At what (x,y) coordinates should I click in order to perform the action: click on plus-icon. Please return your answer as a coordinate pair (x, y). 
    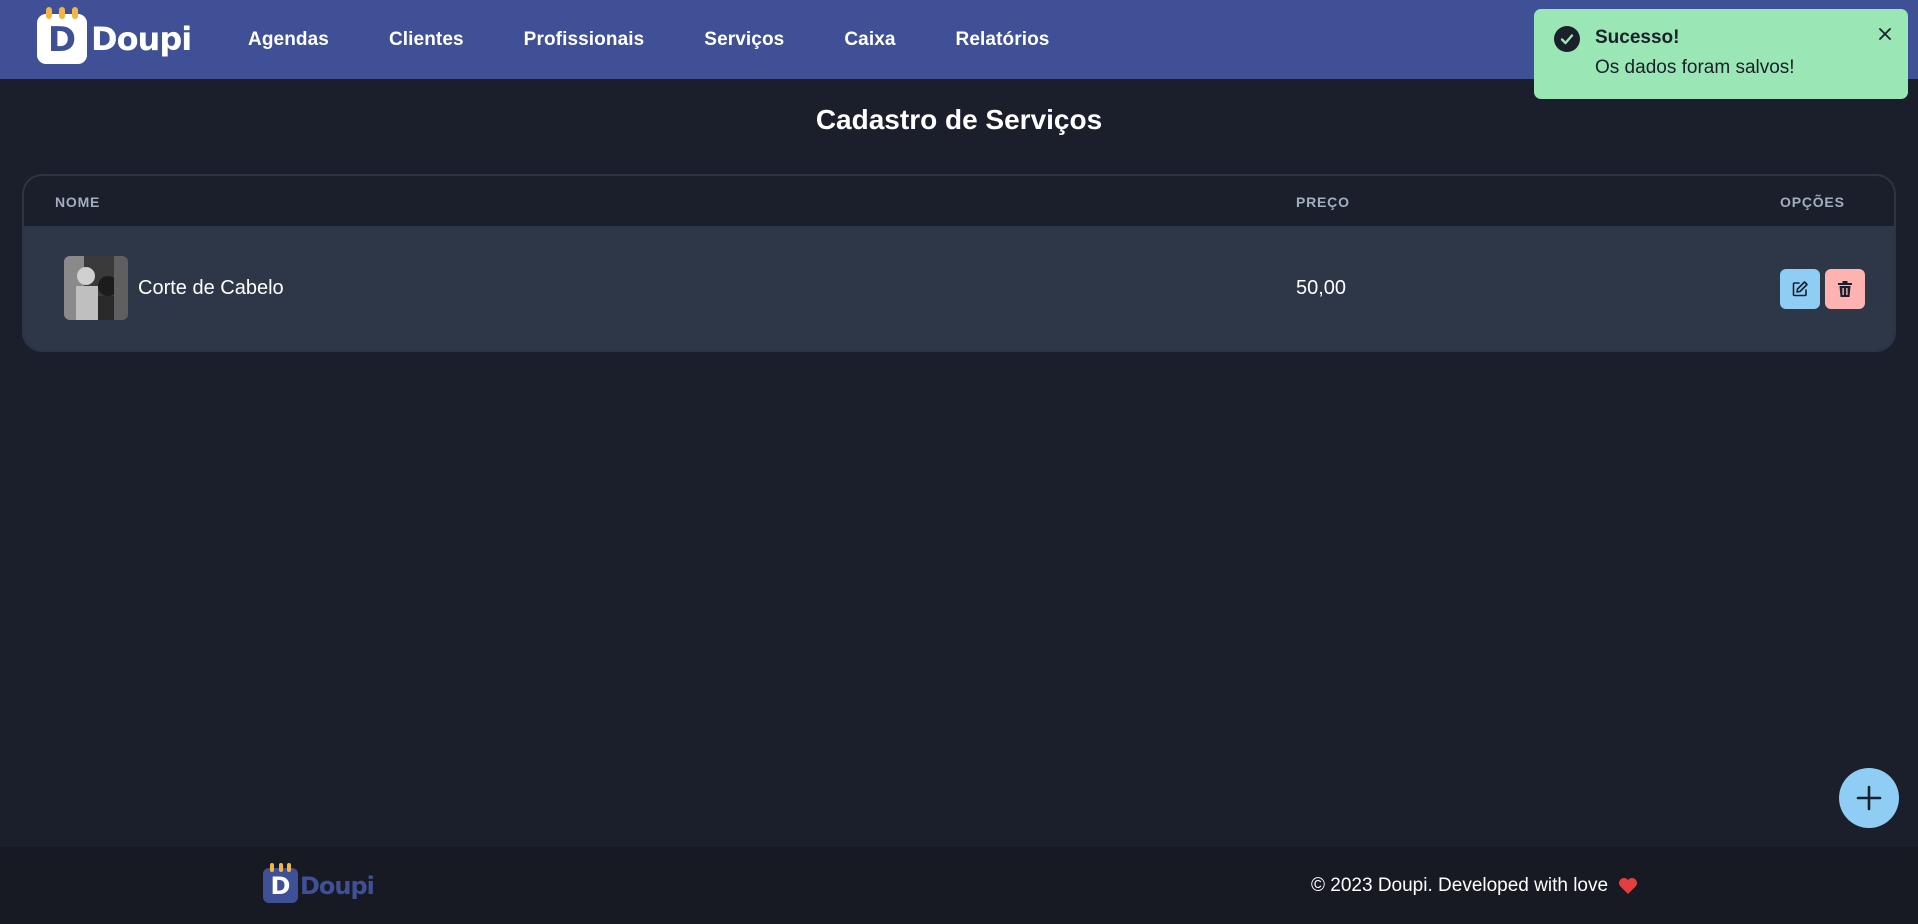
    Looking at the image, I should click on (1869, 798).